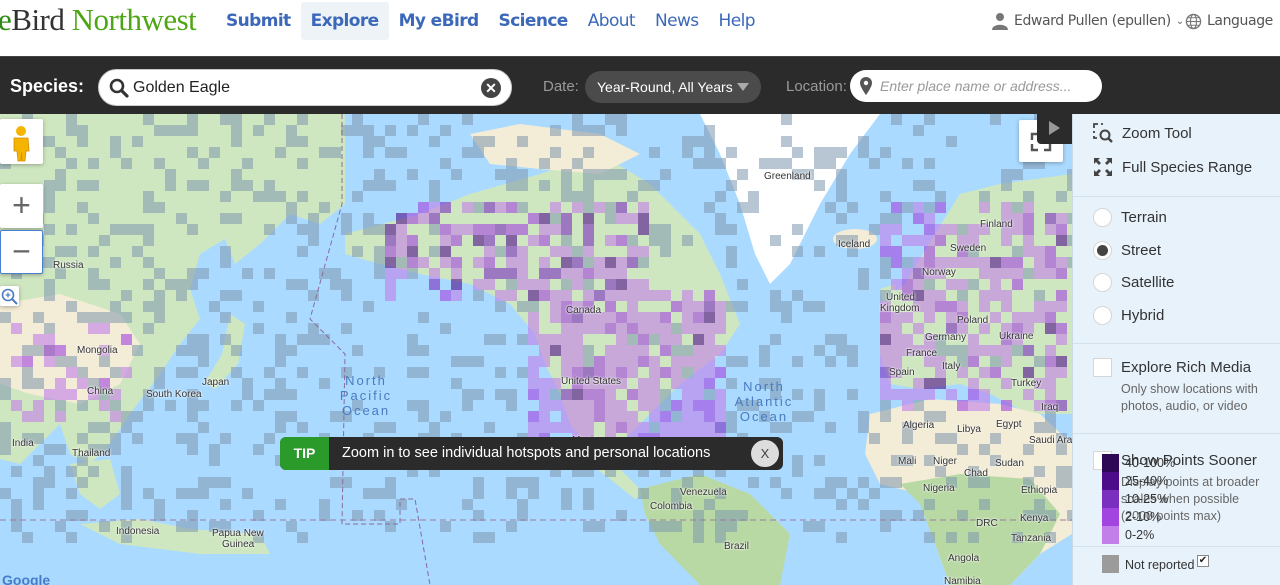  Describe the element at coordinates (677, 21) in the screenshot. I see `nav-news: News` at that location.